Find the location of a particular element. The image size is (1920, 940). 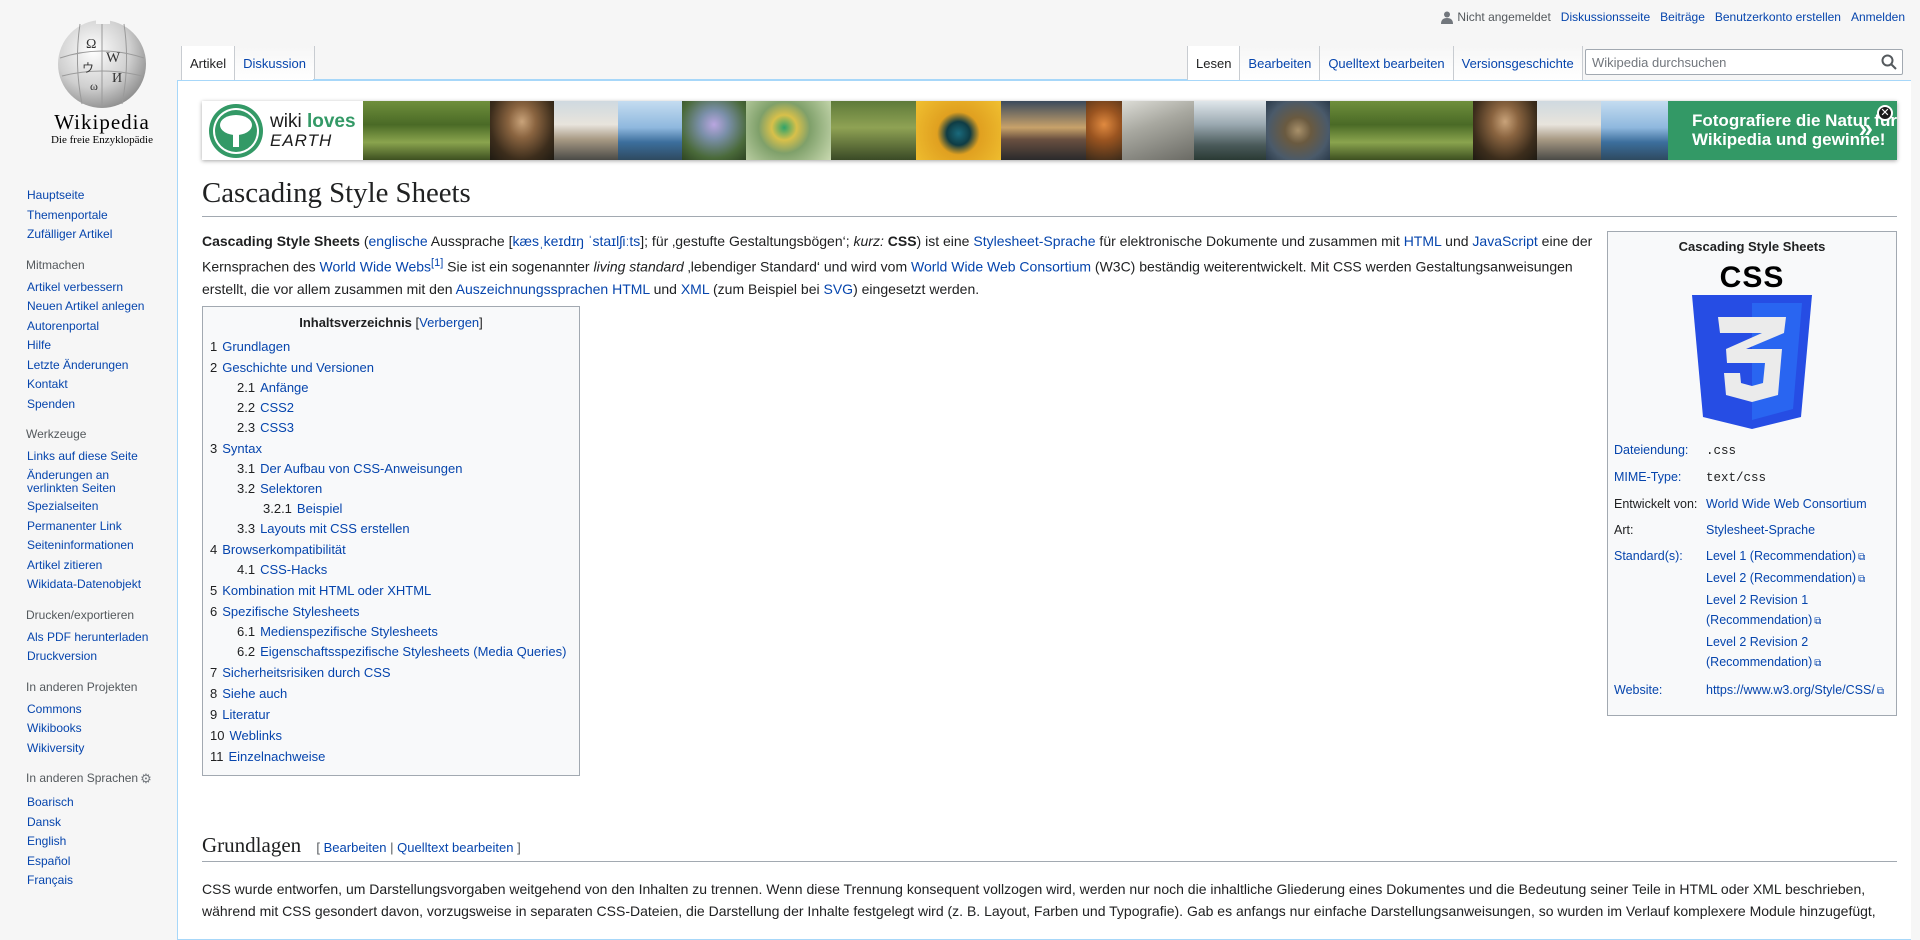

reference-1: [1] is located at coordinates (437, 263).